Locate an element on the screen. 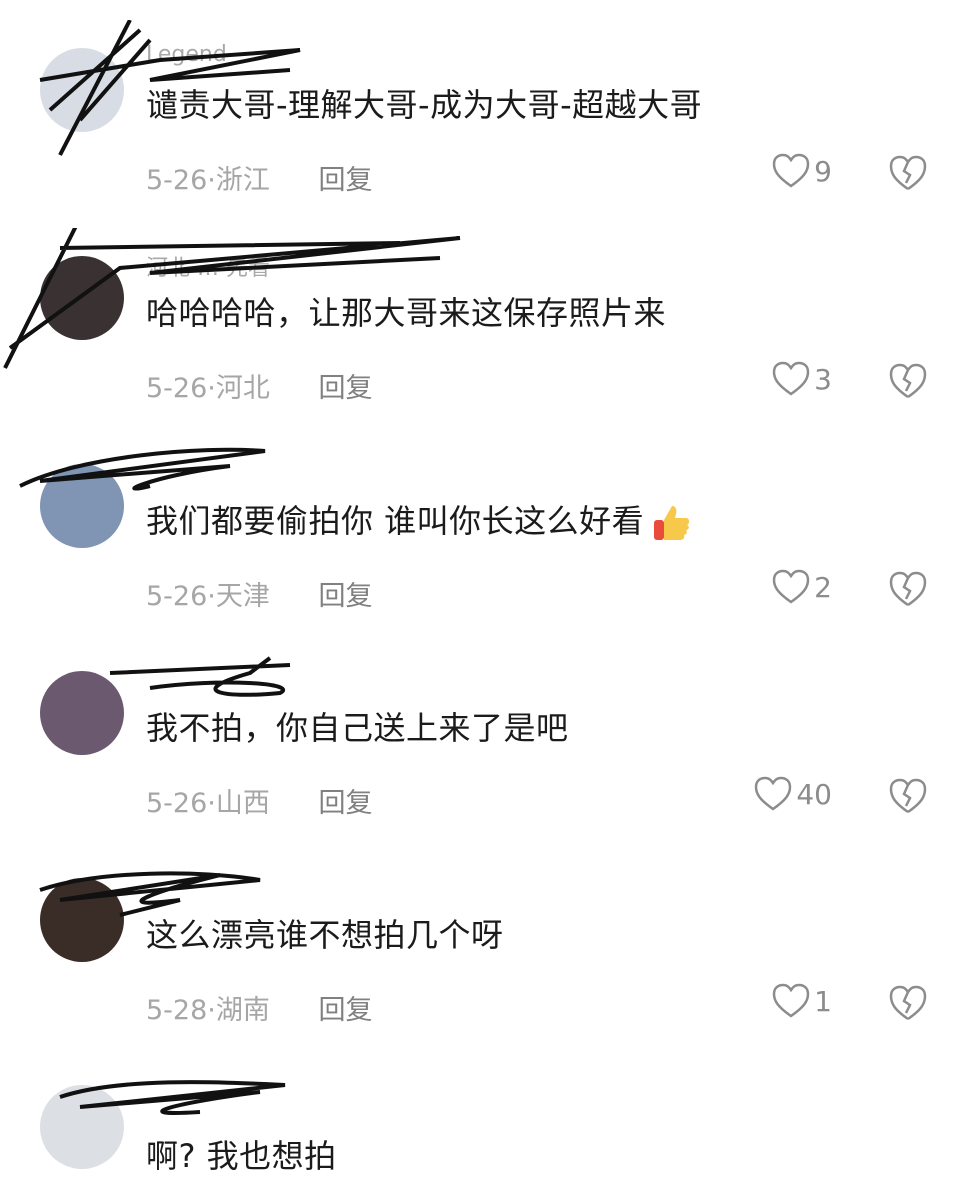 This screenshot has width=968, height=1177. like-button: 2 is located at coordinates (802, 587).